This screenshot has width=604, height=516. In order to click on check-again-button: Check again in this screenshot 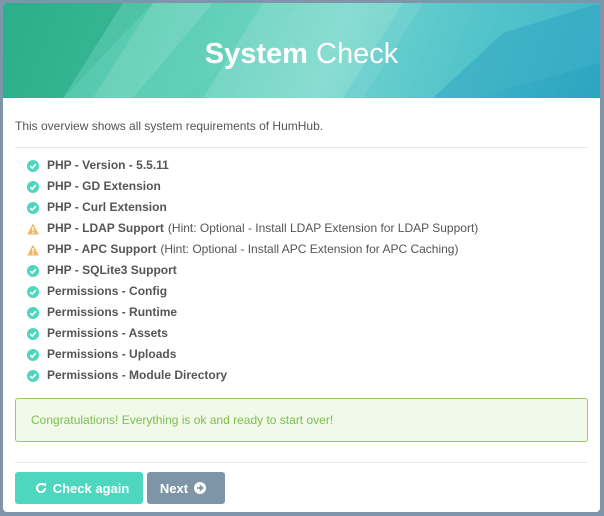, I will do `click(79, 488)`.